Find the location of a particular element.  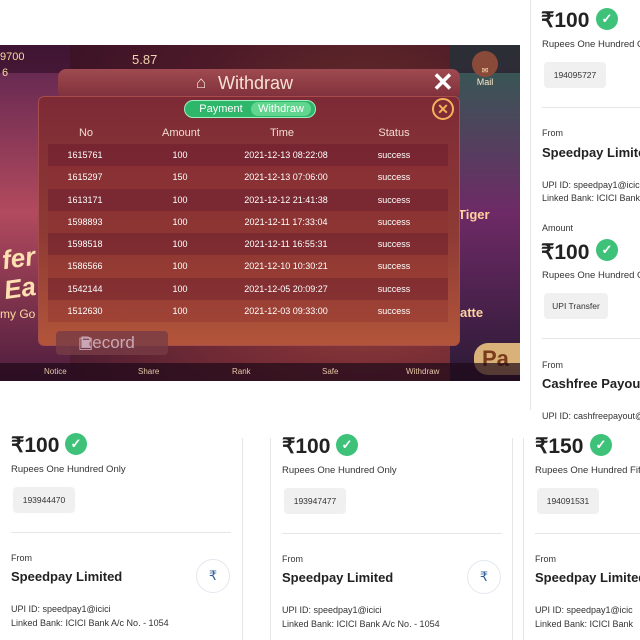

column-header-time: Time is located at coordinates (282, 133).